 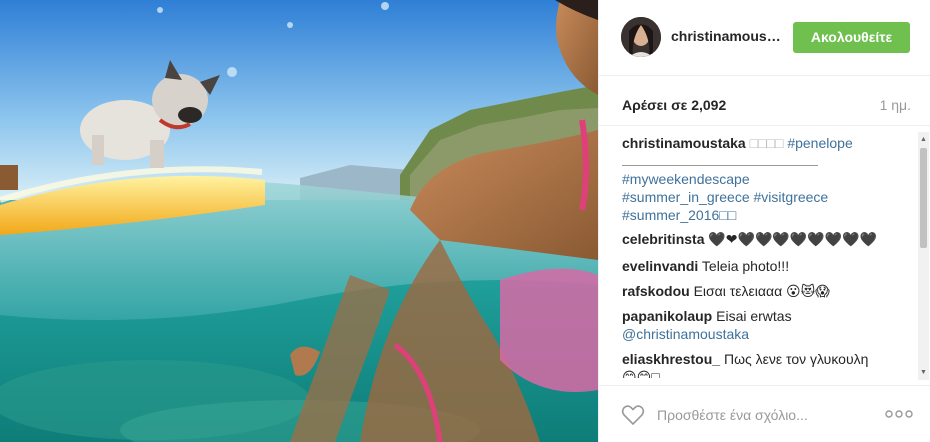 I want to click on avatar, so click(x=641, y=37).